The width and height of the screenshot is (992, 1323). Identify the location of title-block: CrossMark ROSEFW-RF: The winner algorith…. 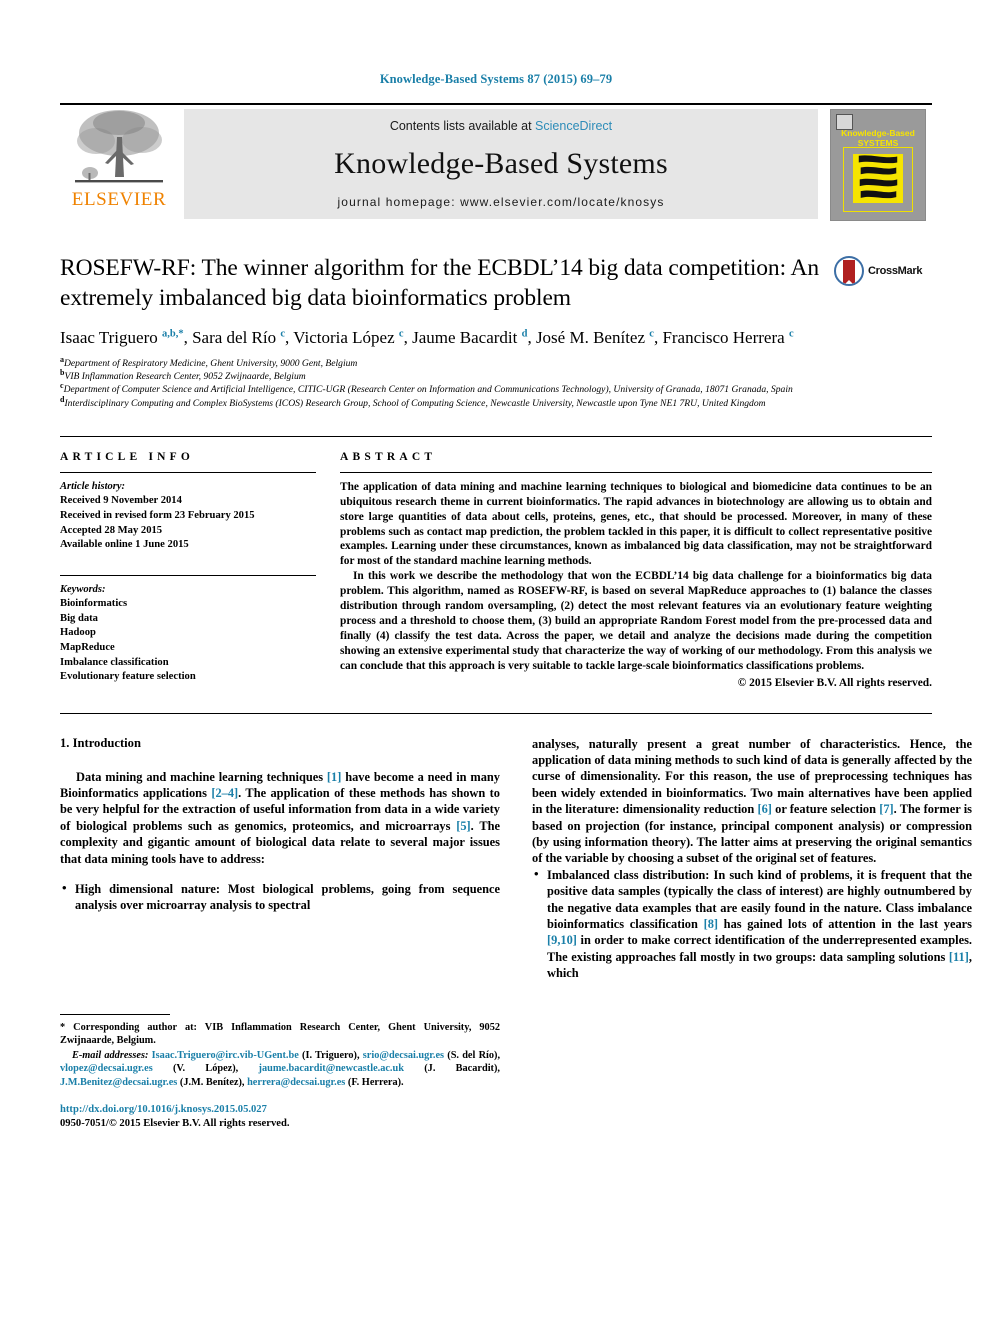
(496, 331).